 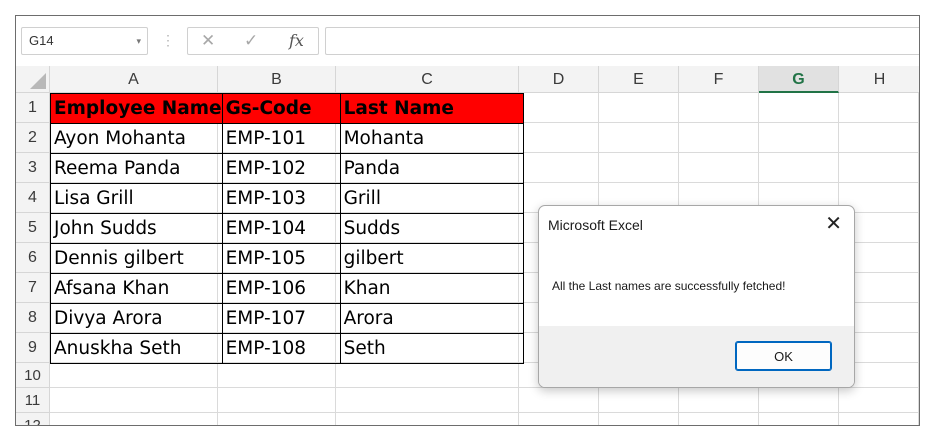 What do you see at coordinates (33, 419) in the screenshot?
I see `row-header-12: 12` at bounding box center [33, 419].